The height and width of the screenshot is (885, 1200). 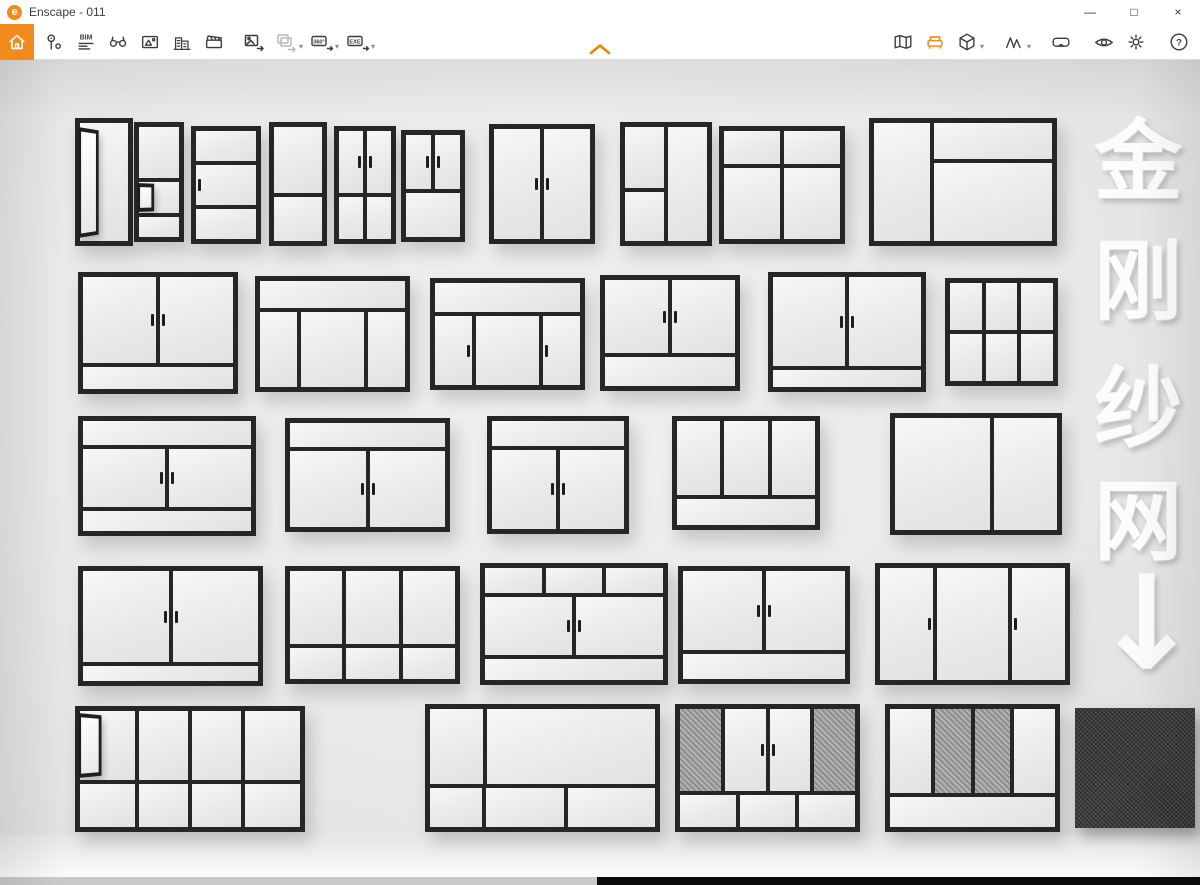 I want to click on pin-button, so click(x=54, y=42).